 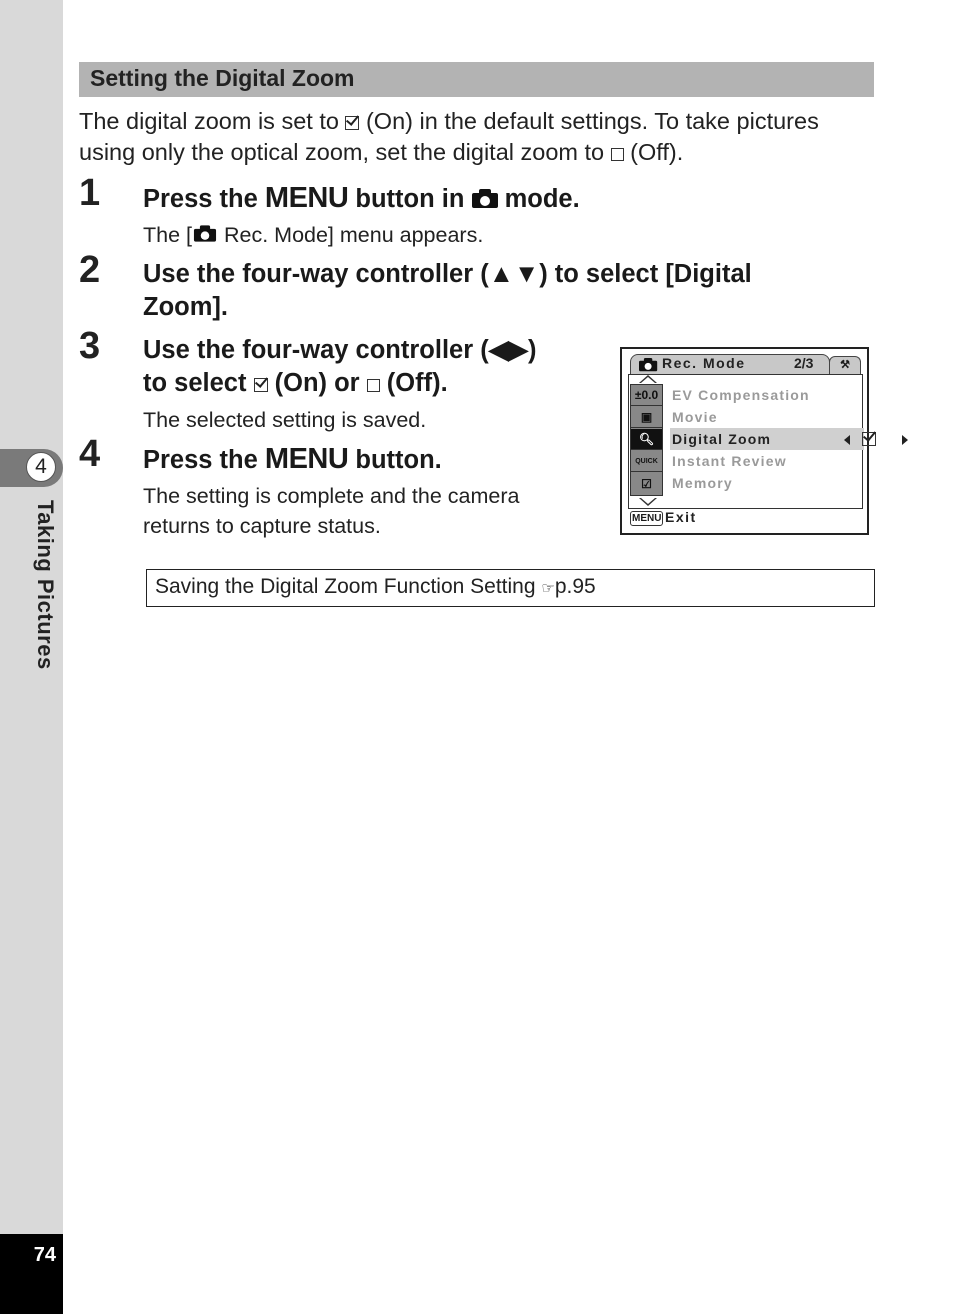 What do you see at coordinates (681, 517) in the screenshot?
I see `lcd-exit-label: Exit` at bounding box center [681, 517].